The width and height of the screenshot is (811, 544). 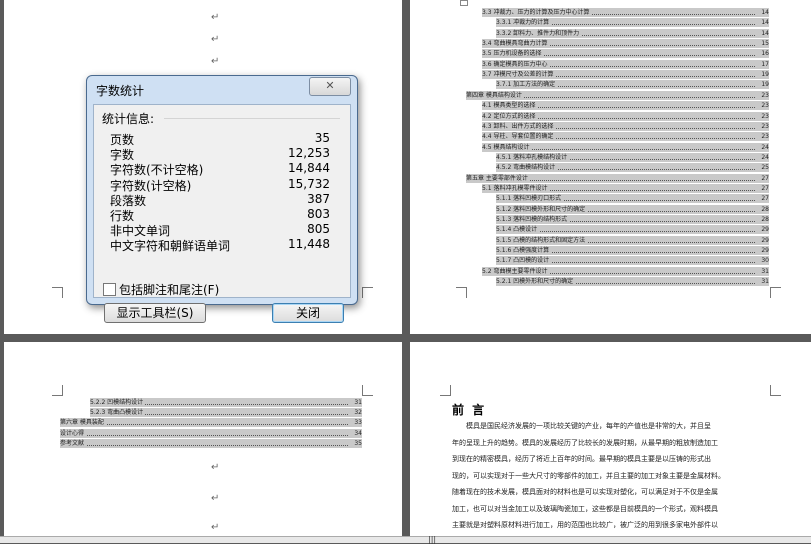 I want to click on toc-entry-title: 4.4 导柱、导套位置的确定, so click(x=519, y=137).